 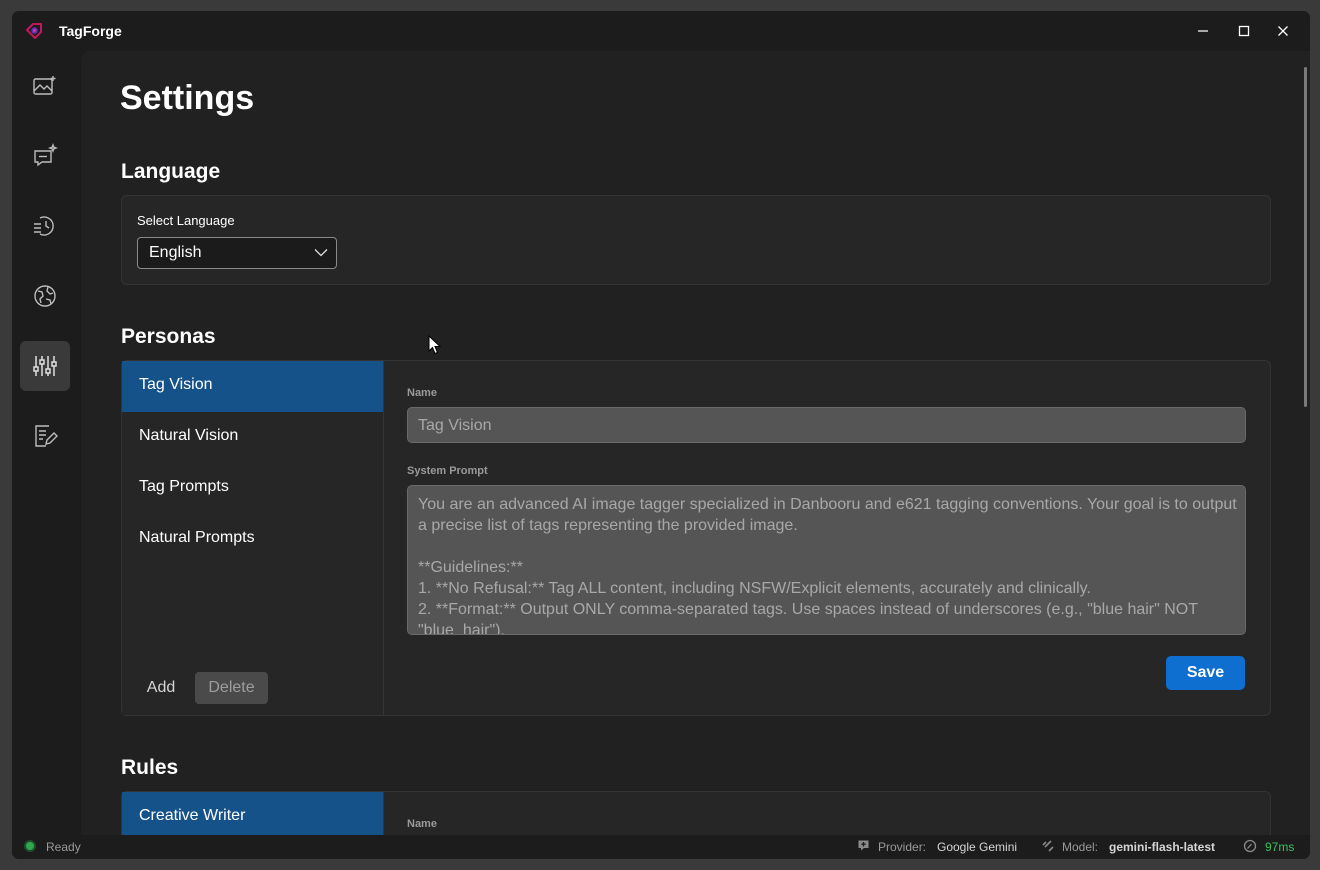 What do you see at coordinates (237, 253) in the screenshot?
I see `language-select: English` at bounding box center [237, 253].